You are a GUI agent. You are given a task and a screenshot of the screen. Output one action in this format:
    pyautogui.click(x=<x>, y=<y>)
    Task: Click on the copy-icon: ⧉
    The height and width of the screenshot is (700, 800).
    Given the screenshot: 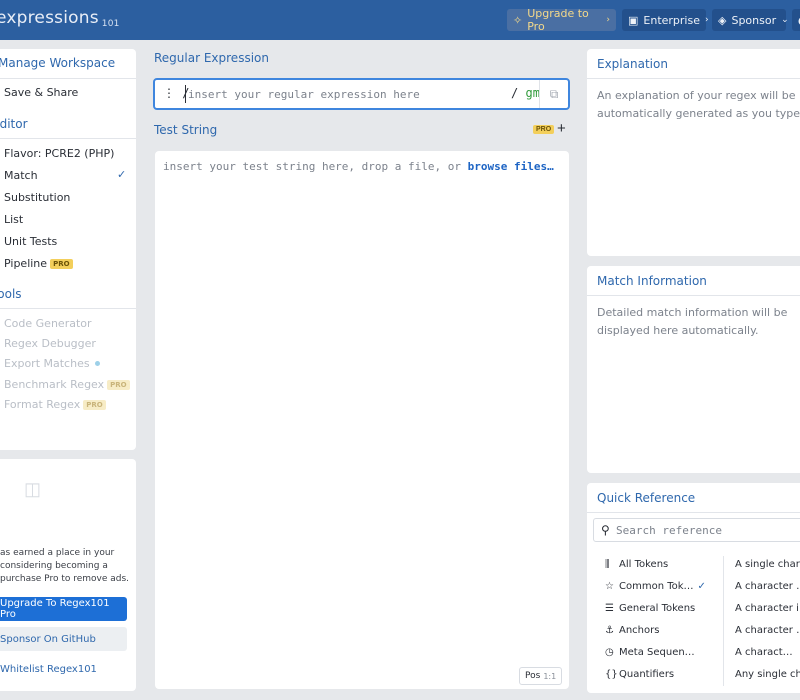 What is the action you would take?
    pyautogui.click(x=554, y=93)
    